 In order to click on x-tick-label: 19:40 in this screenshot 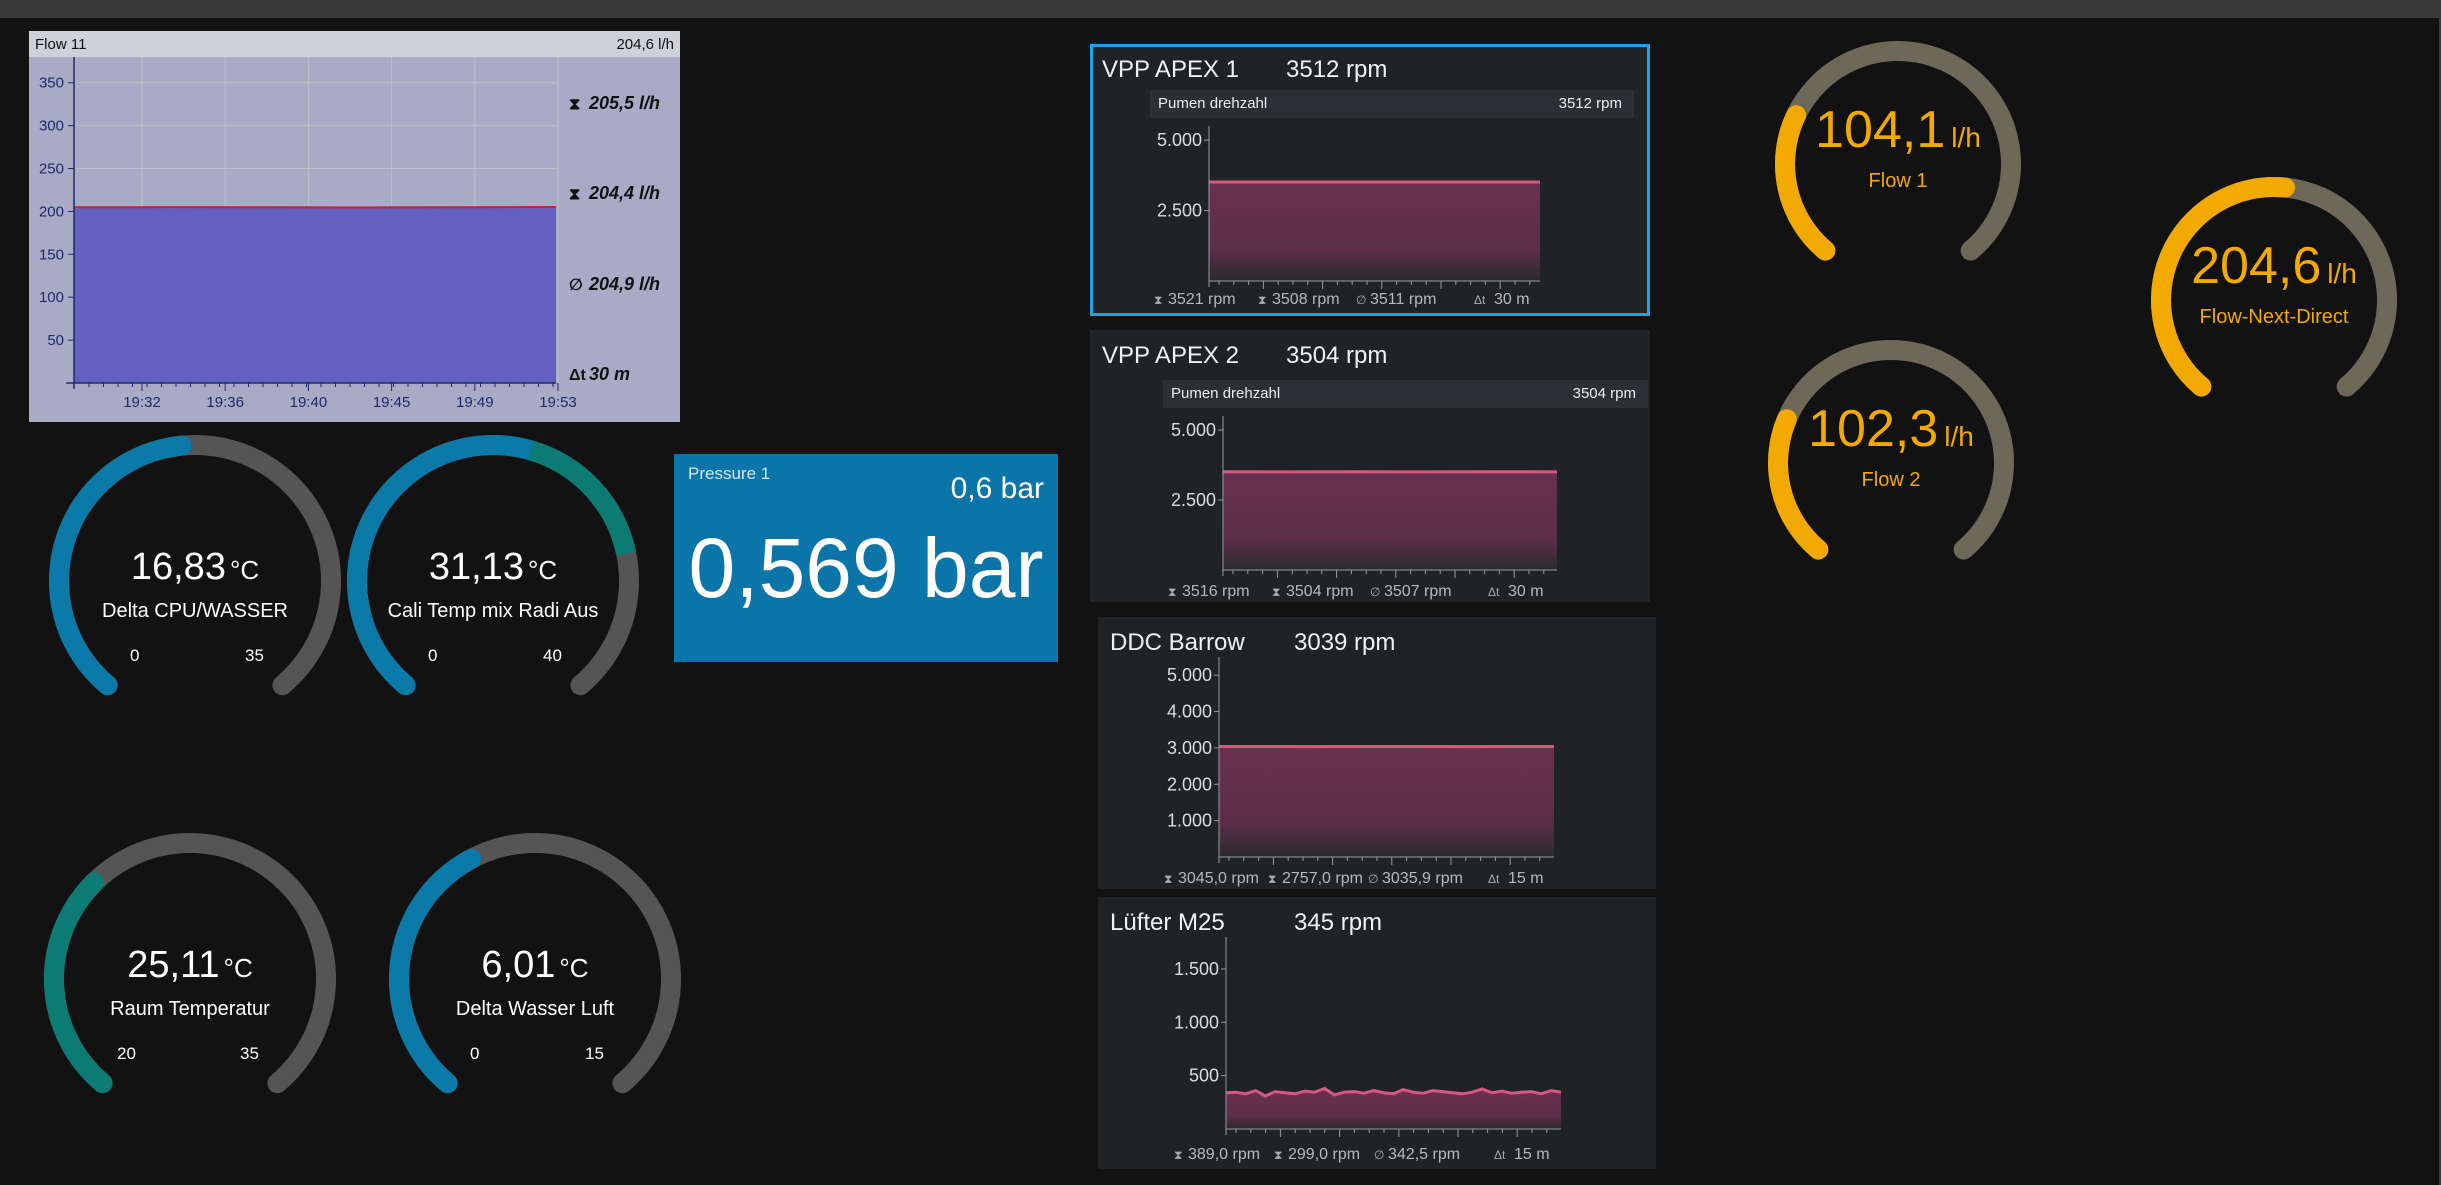, I will do `click(309, 402)`.